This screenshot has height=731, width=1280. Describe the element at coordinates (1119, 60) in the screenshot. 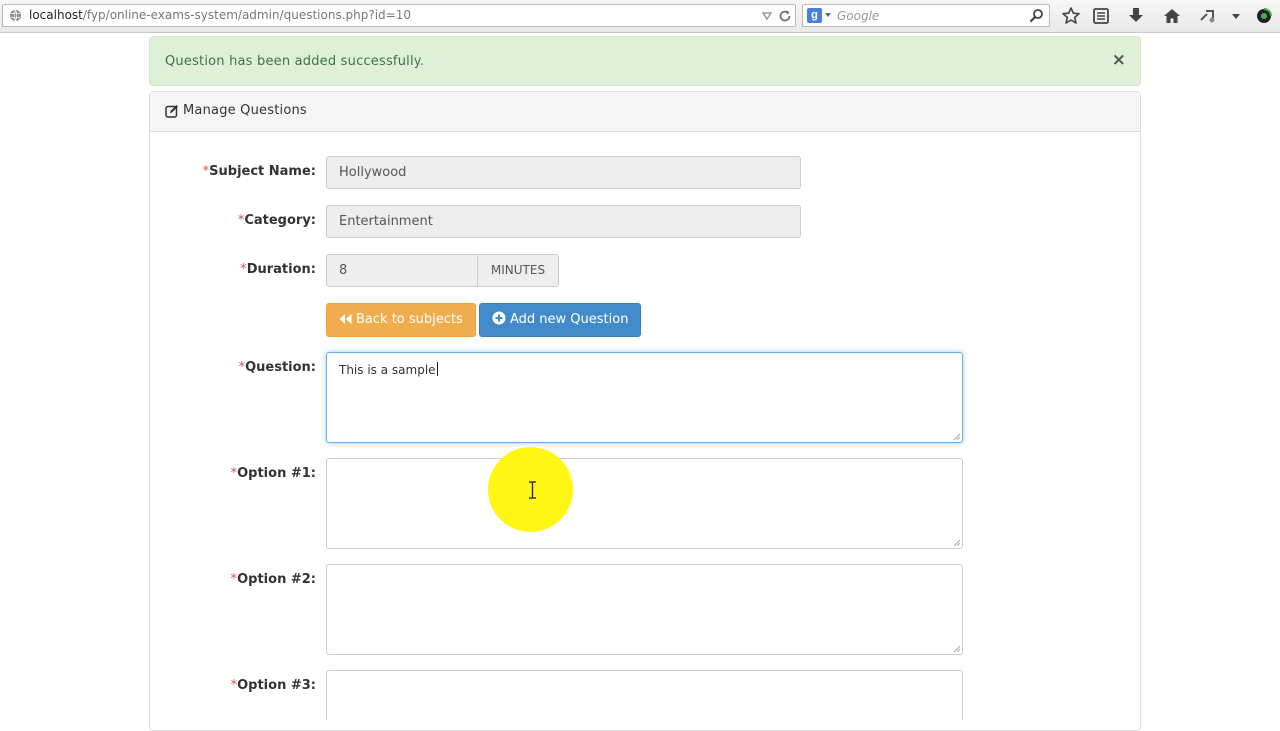

I see `close-alert-button: ×` at that location.